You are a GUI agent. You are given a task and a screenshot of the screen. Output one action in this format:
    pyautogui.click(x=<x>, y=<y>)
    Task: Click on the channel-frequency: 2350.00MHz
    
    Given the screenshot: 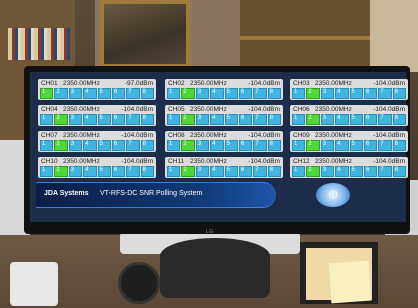 What is the action you would take?
    pyautogui.click(x=333, y=83)
    